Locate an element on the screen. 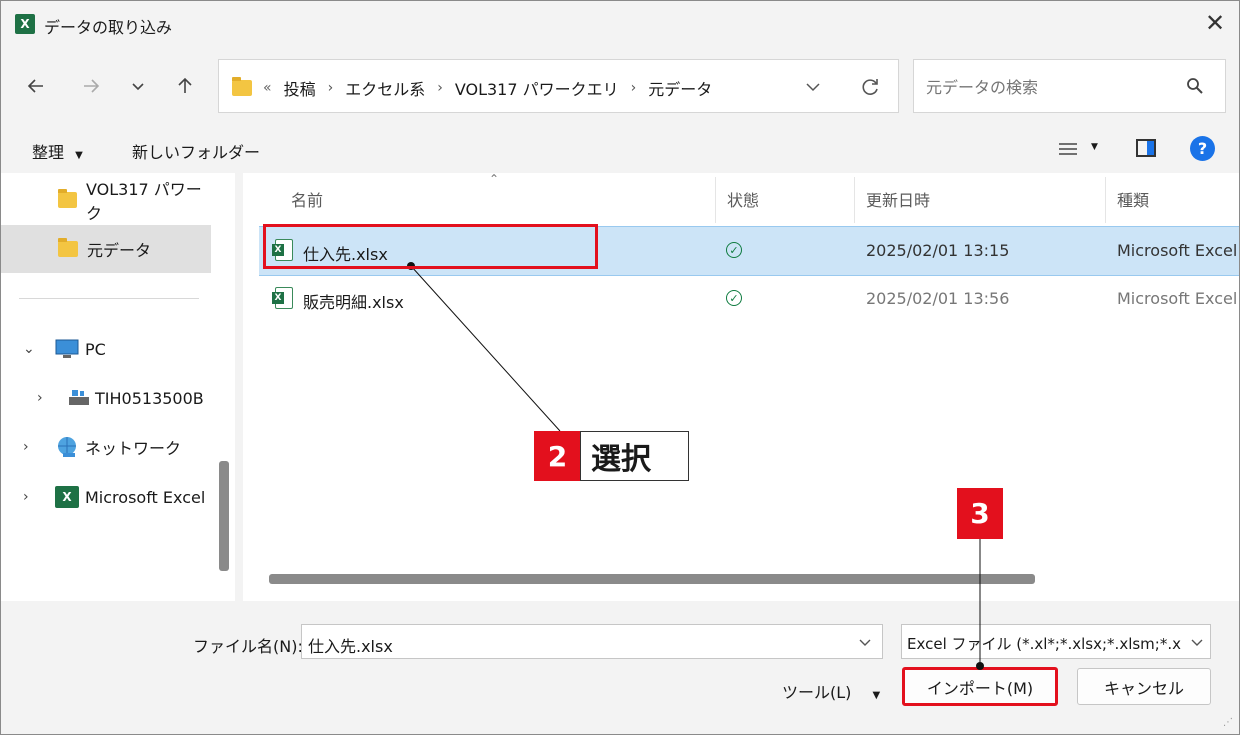 The width and height of the screenshot is (1240, 735). selection-highlight-box is located at coordinates (430, 246).